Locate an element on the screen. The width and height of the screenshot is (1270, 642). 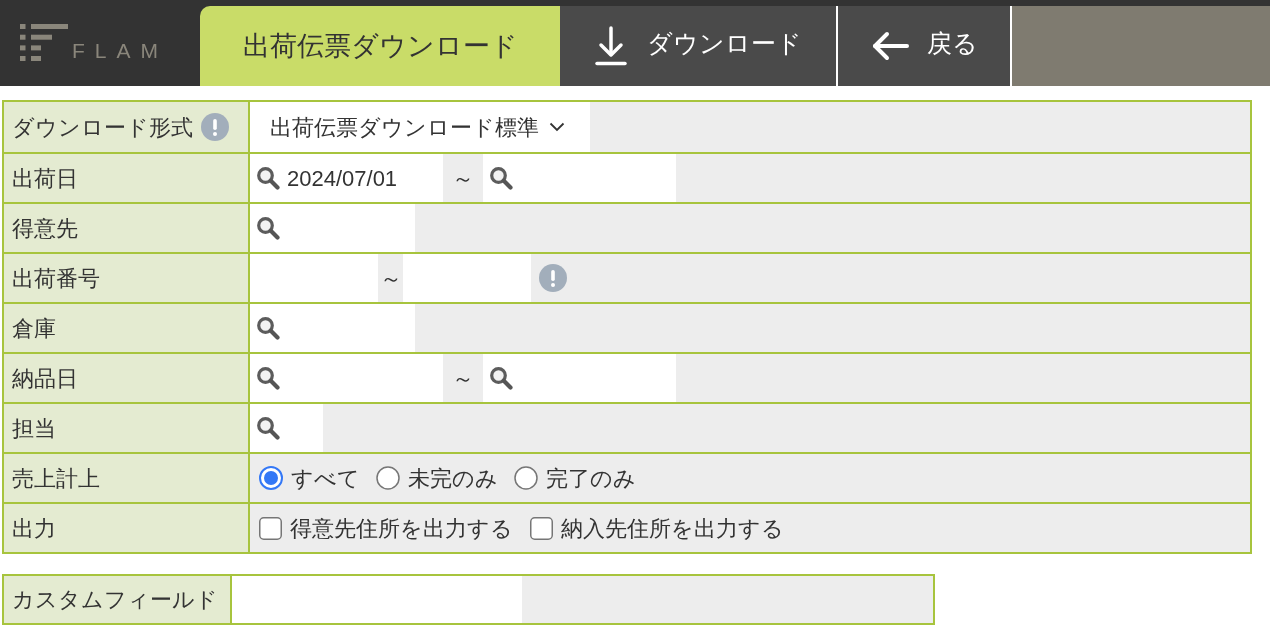
field-label: 売上計上 is located at coordinates (56, 478).